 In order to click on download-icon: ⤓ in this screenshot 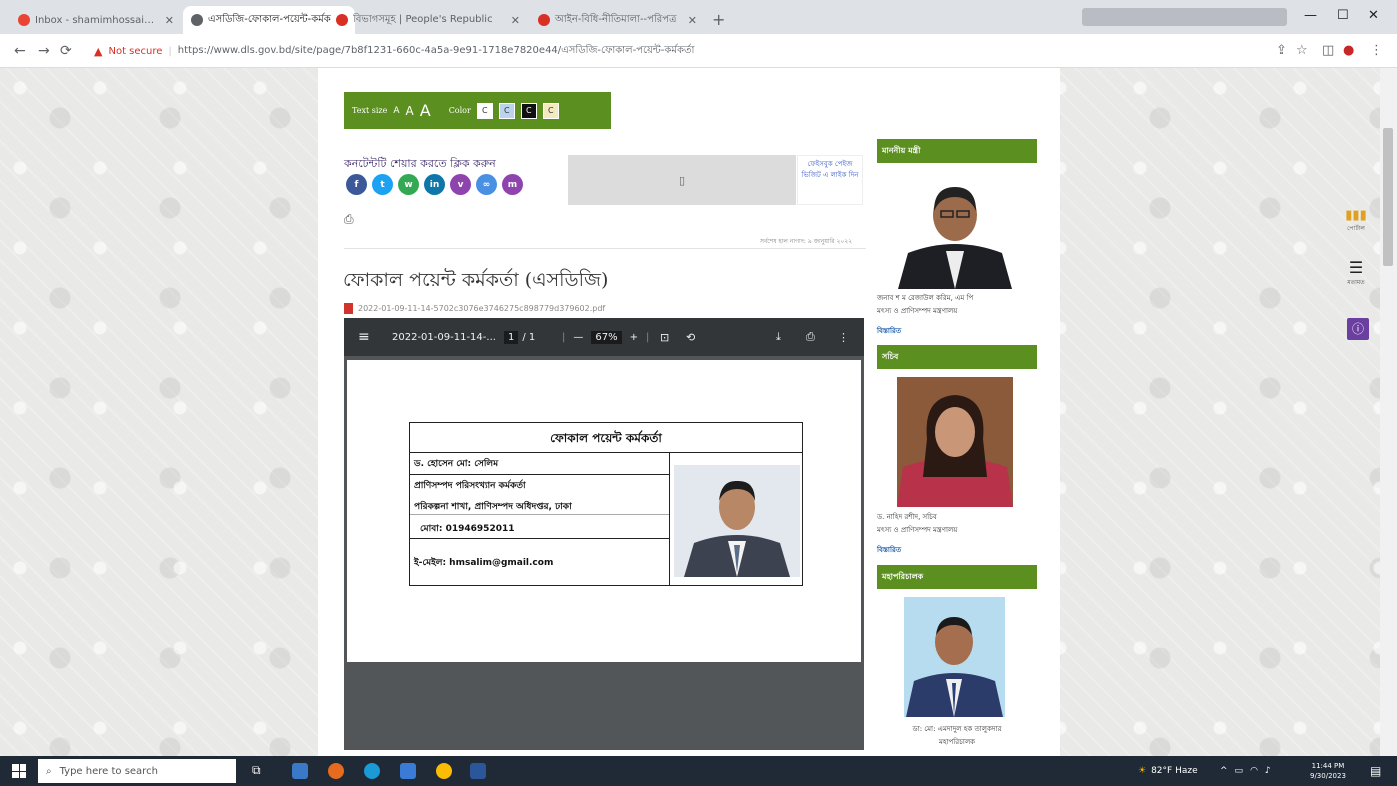, I will do `click(778, 337)`.